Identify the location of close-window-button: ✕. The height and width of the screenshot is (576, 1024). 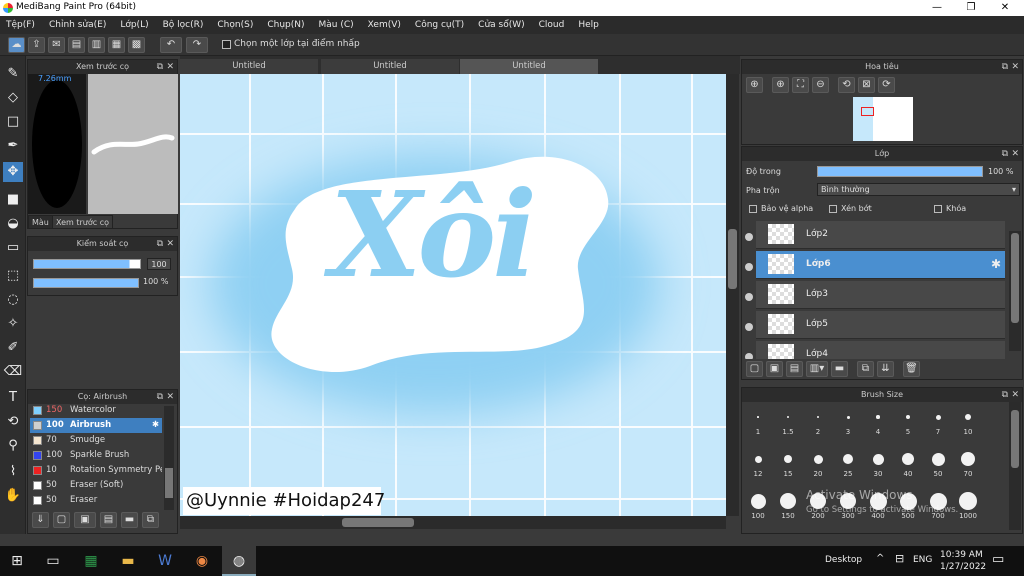
(1005, 8).